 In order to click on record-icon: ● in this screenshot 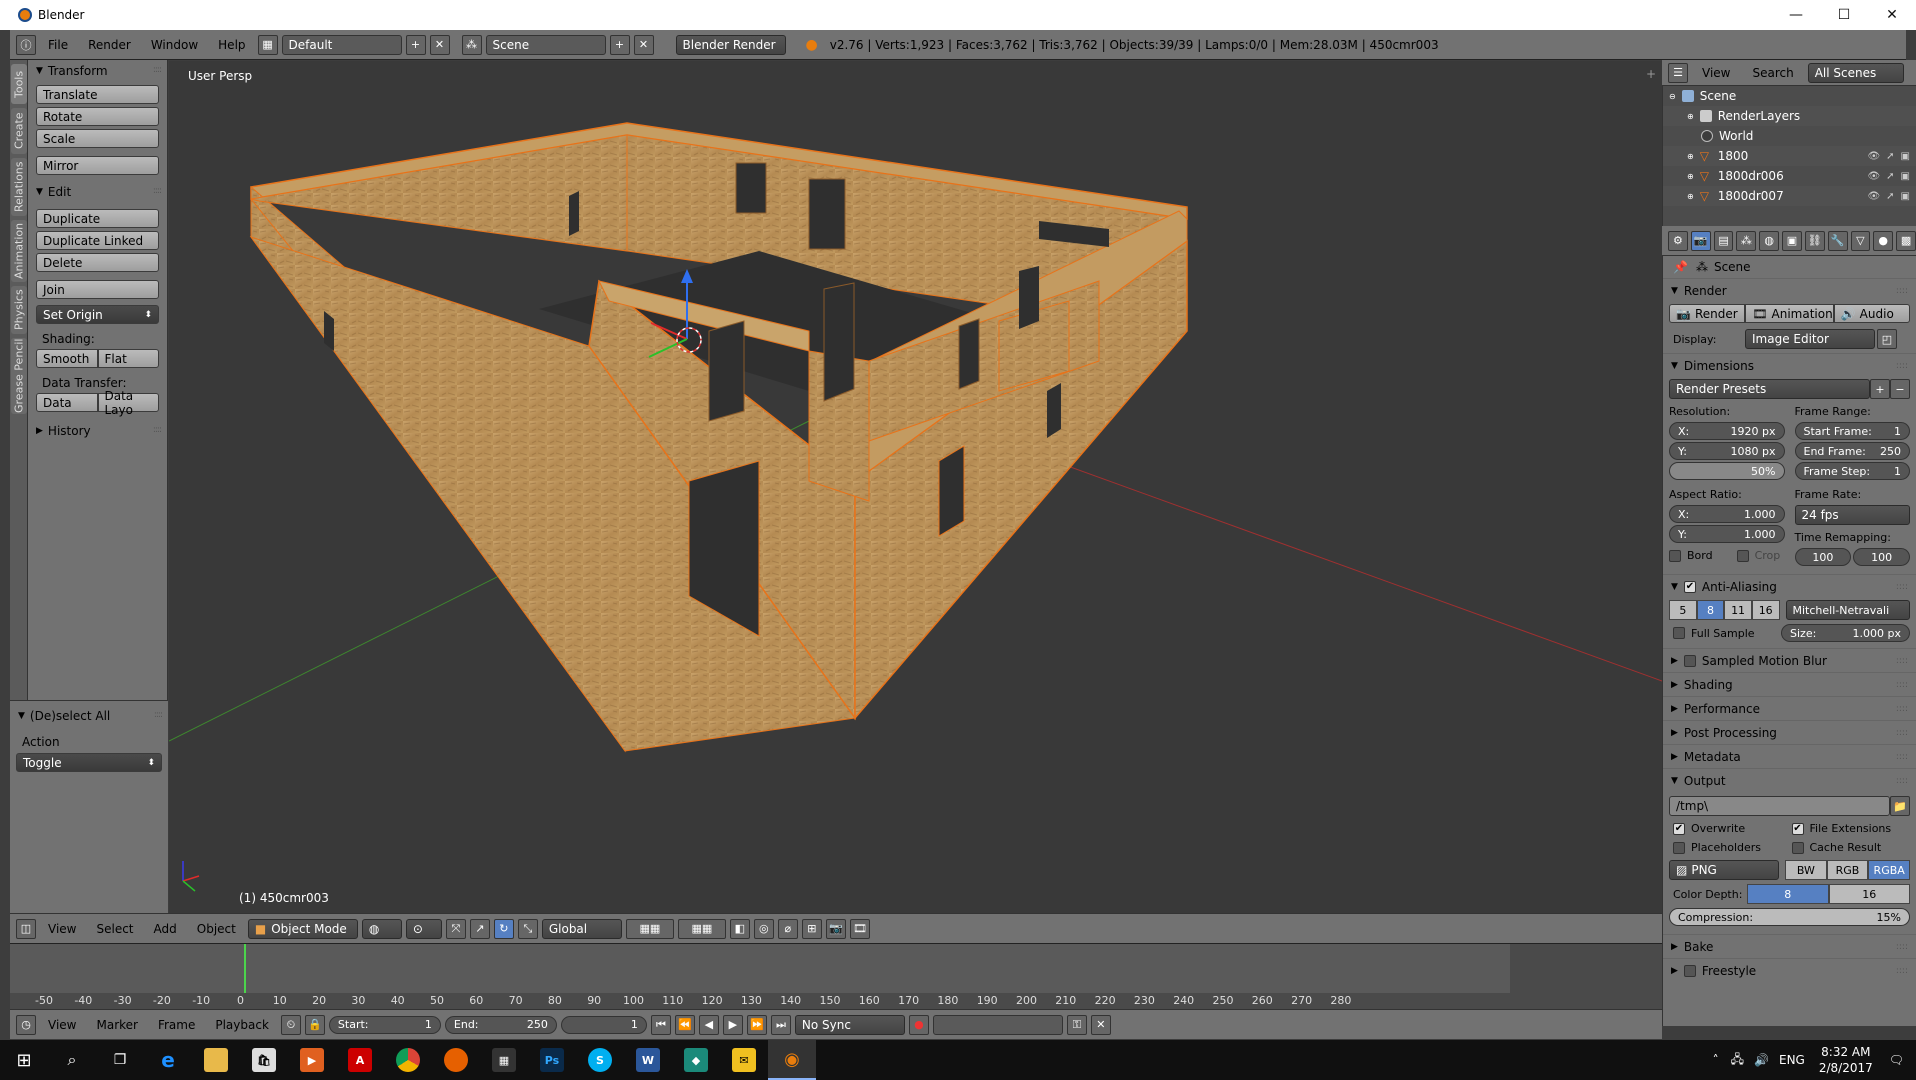, I will do `click(918, 1024)`.